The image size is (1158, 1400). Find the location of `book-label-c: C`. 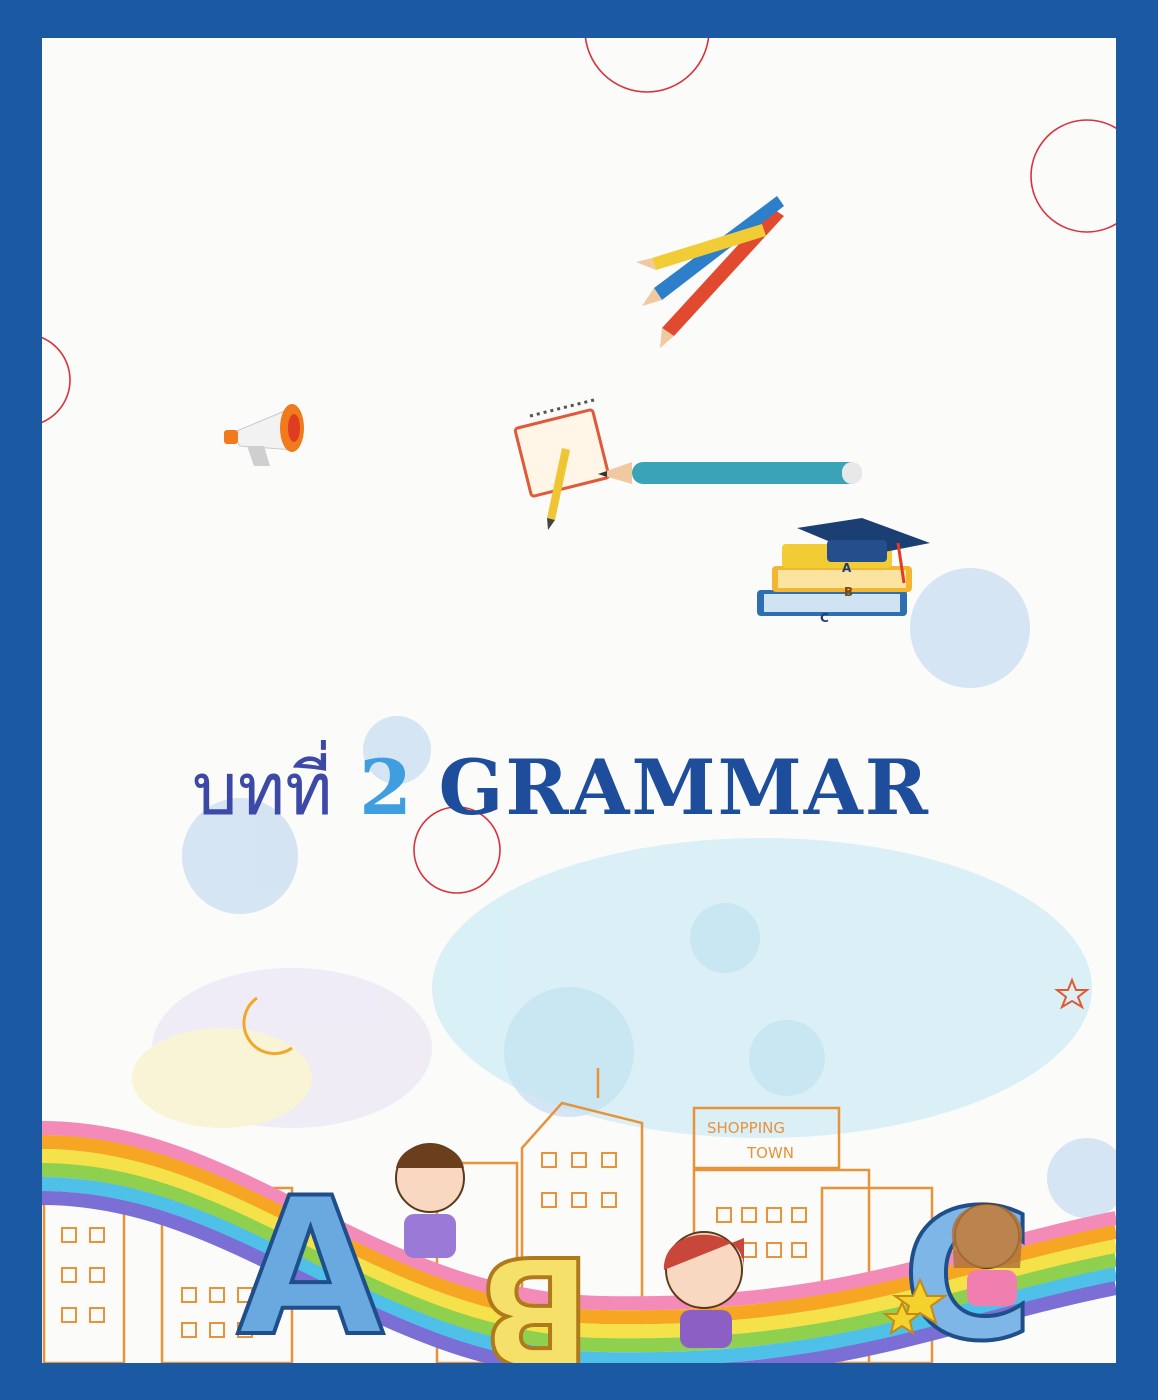

book-label-c: C is located at coordinates (824, 618).